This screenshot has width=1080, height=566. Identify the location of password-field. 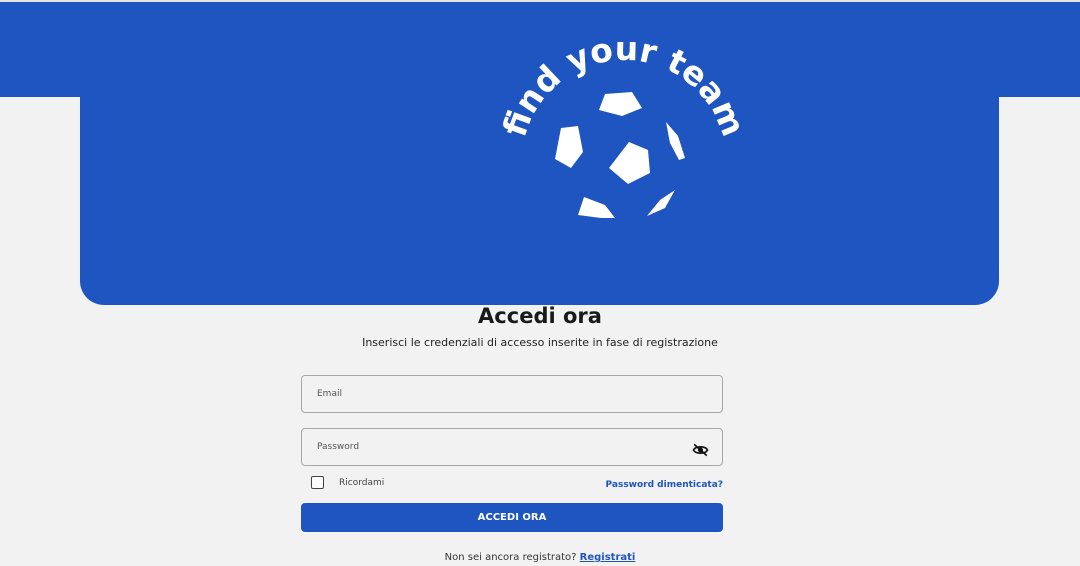
(512, 447).